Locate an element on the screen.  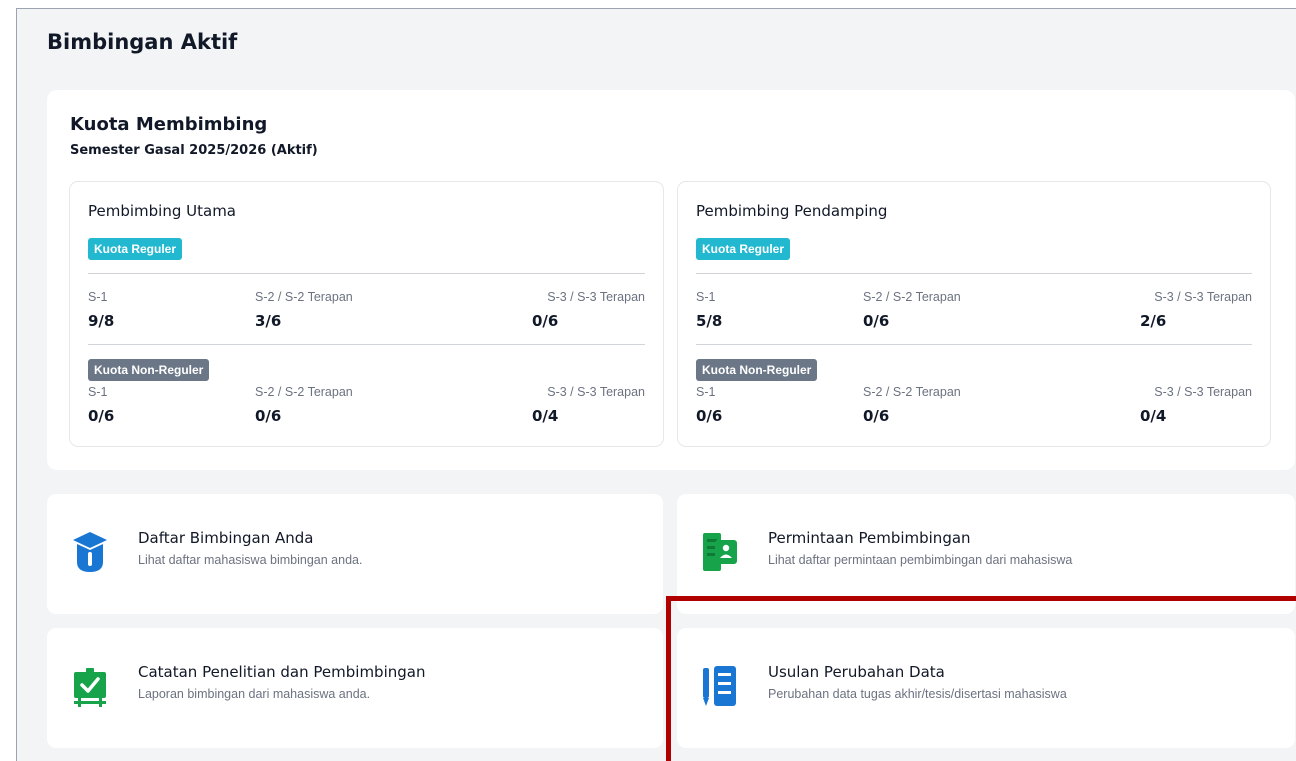
graduation-cap-icon is located at coordinates (90, 552).